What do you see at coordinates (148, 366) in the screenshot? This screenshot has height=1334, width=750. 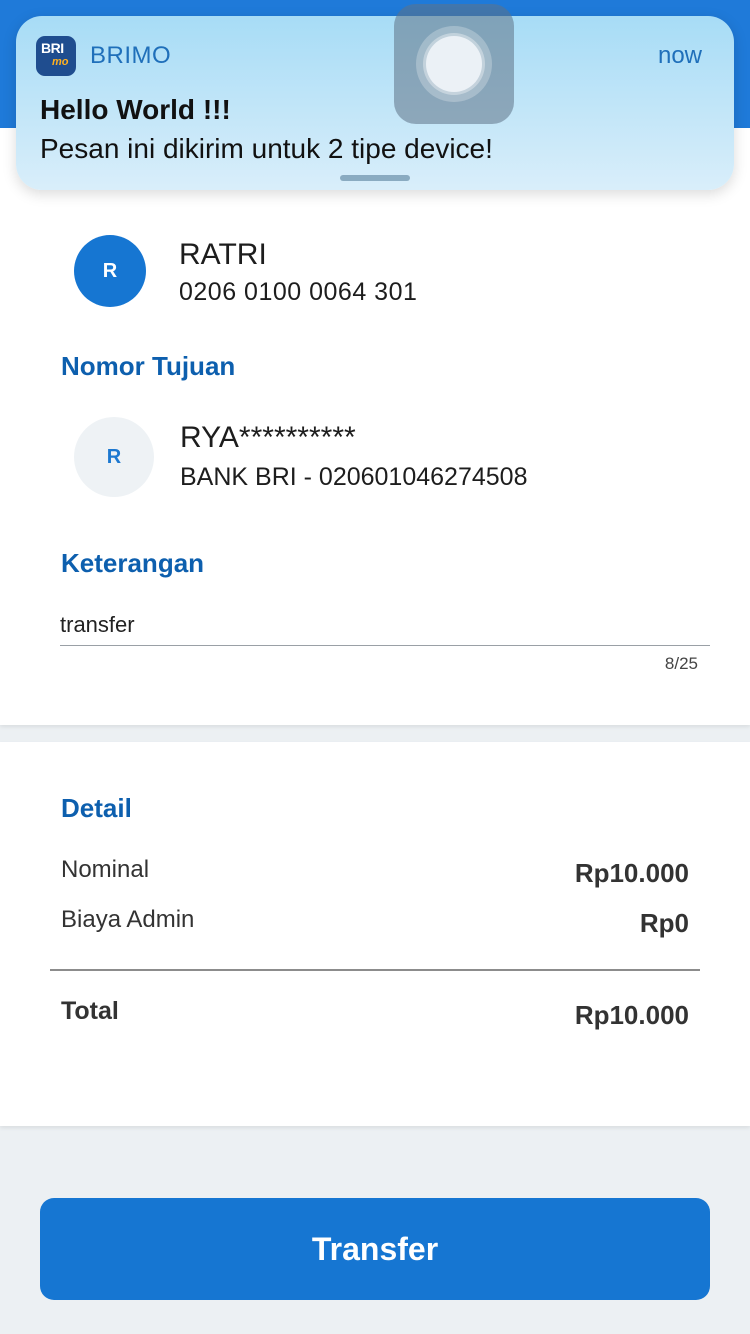 I see `destination-section-label: Nomor Tujuan` at bounding box center [148, 366].